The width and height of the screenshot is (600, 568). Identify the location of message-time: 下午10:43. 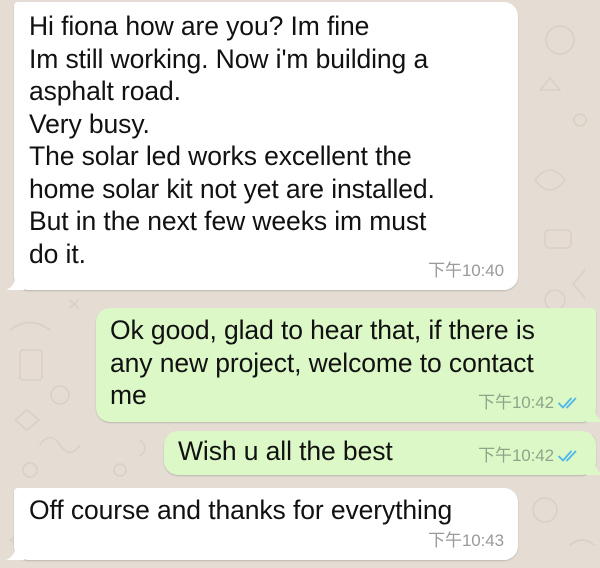
(466, 540).